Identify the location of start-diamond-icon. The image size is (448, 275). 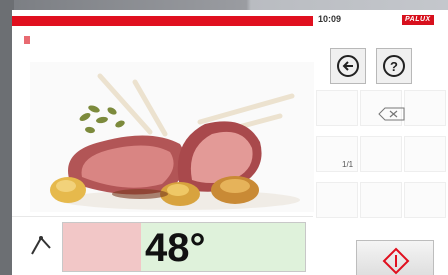
(396, 261).